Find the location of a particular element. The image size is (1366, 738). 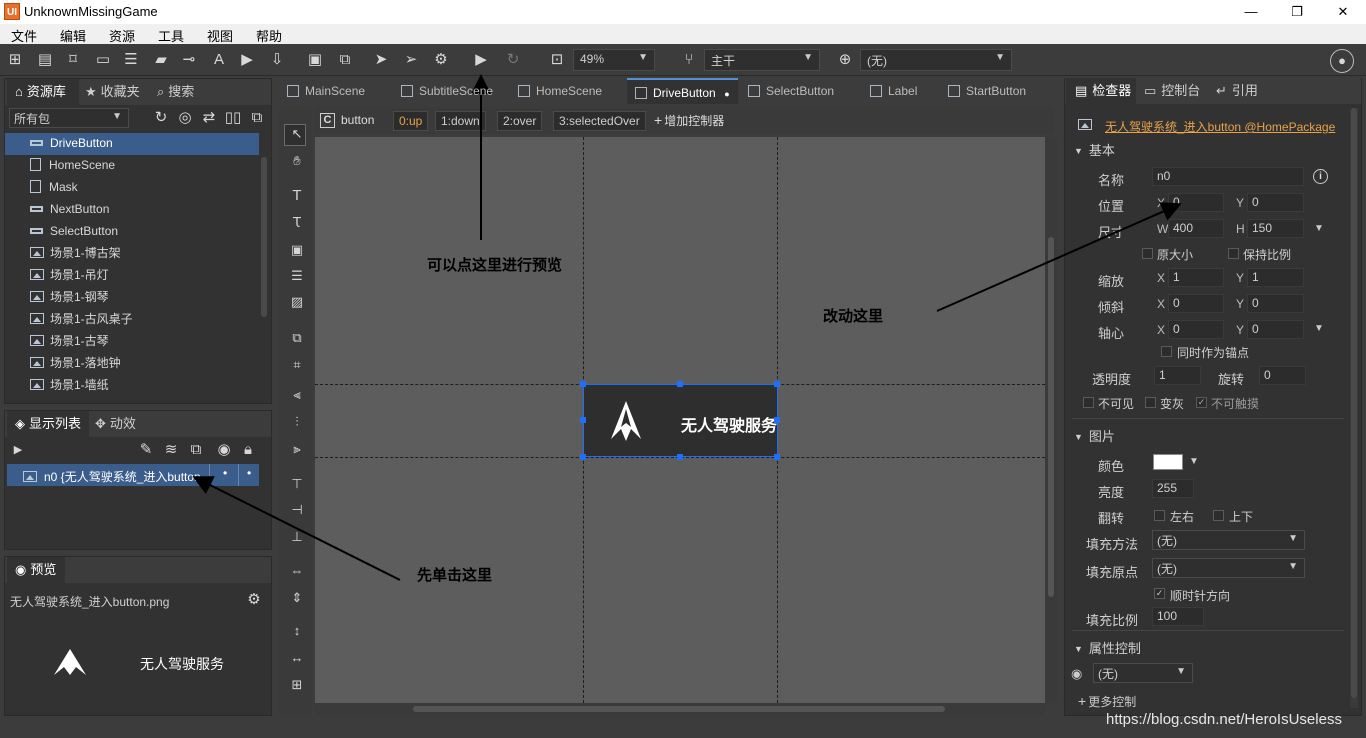

watermark: https://blog.csdn.net/HeroIsUseless is located at coordinates (1224, 719).